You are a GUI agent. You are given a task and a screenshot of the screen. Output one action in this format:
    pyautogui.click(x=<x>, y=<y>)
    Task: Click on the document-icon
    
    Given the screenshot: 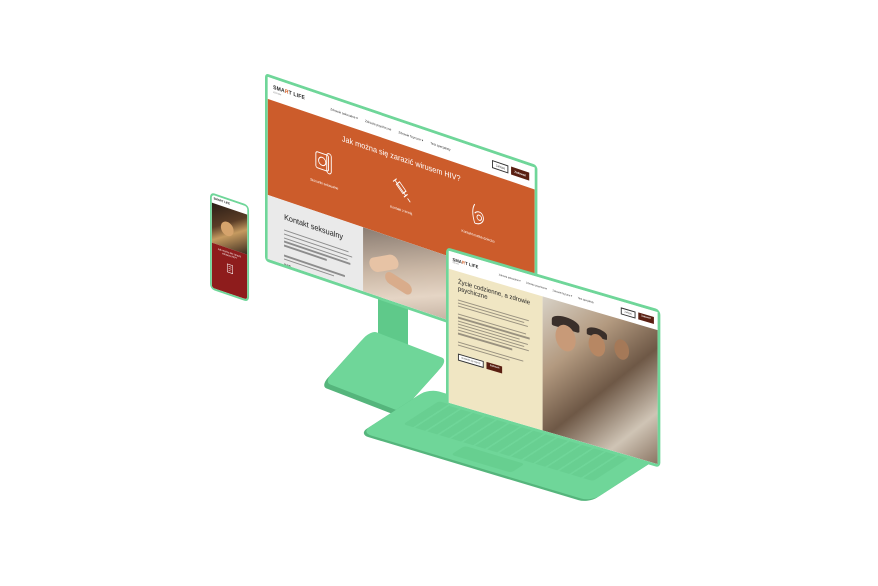 What is the action you would take?
    pyautogui.click(x=229, y=268)
    